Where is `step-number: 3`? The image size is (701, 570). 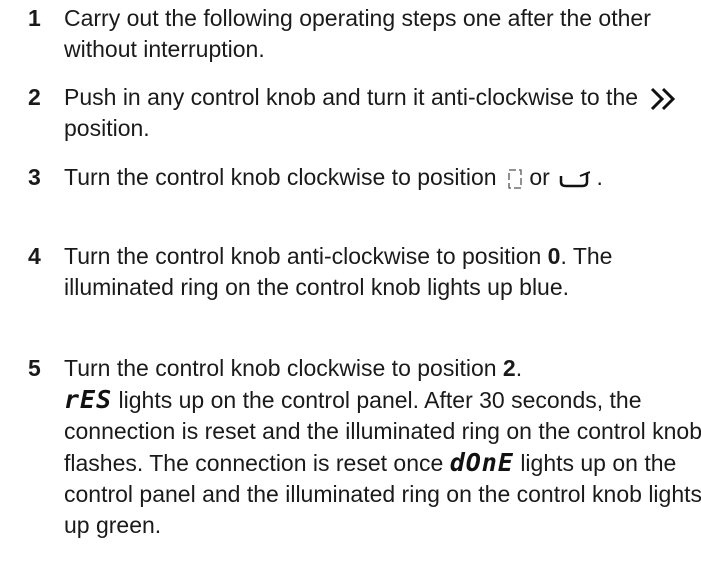 step-number: 3 is located at coordinates (34, 177).